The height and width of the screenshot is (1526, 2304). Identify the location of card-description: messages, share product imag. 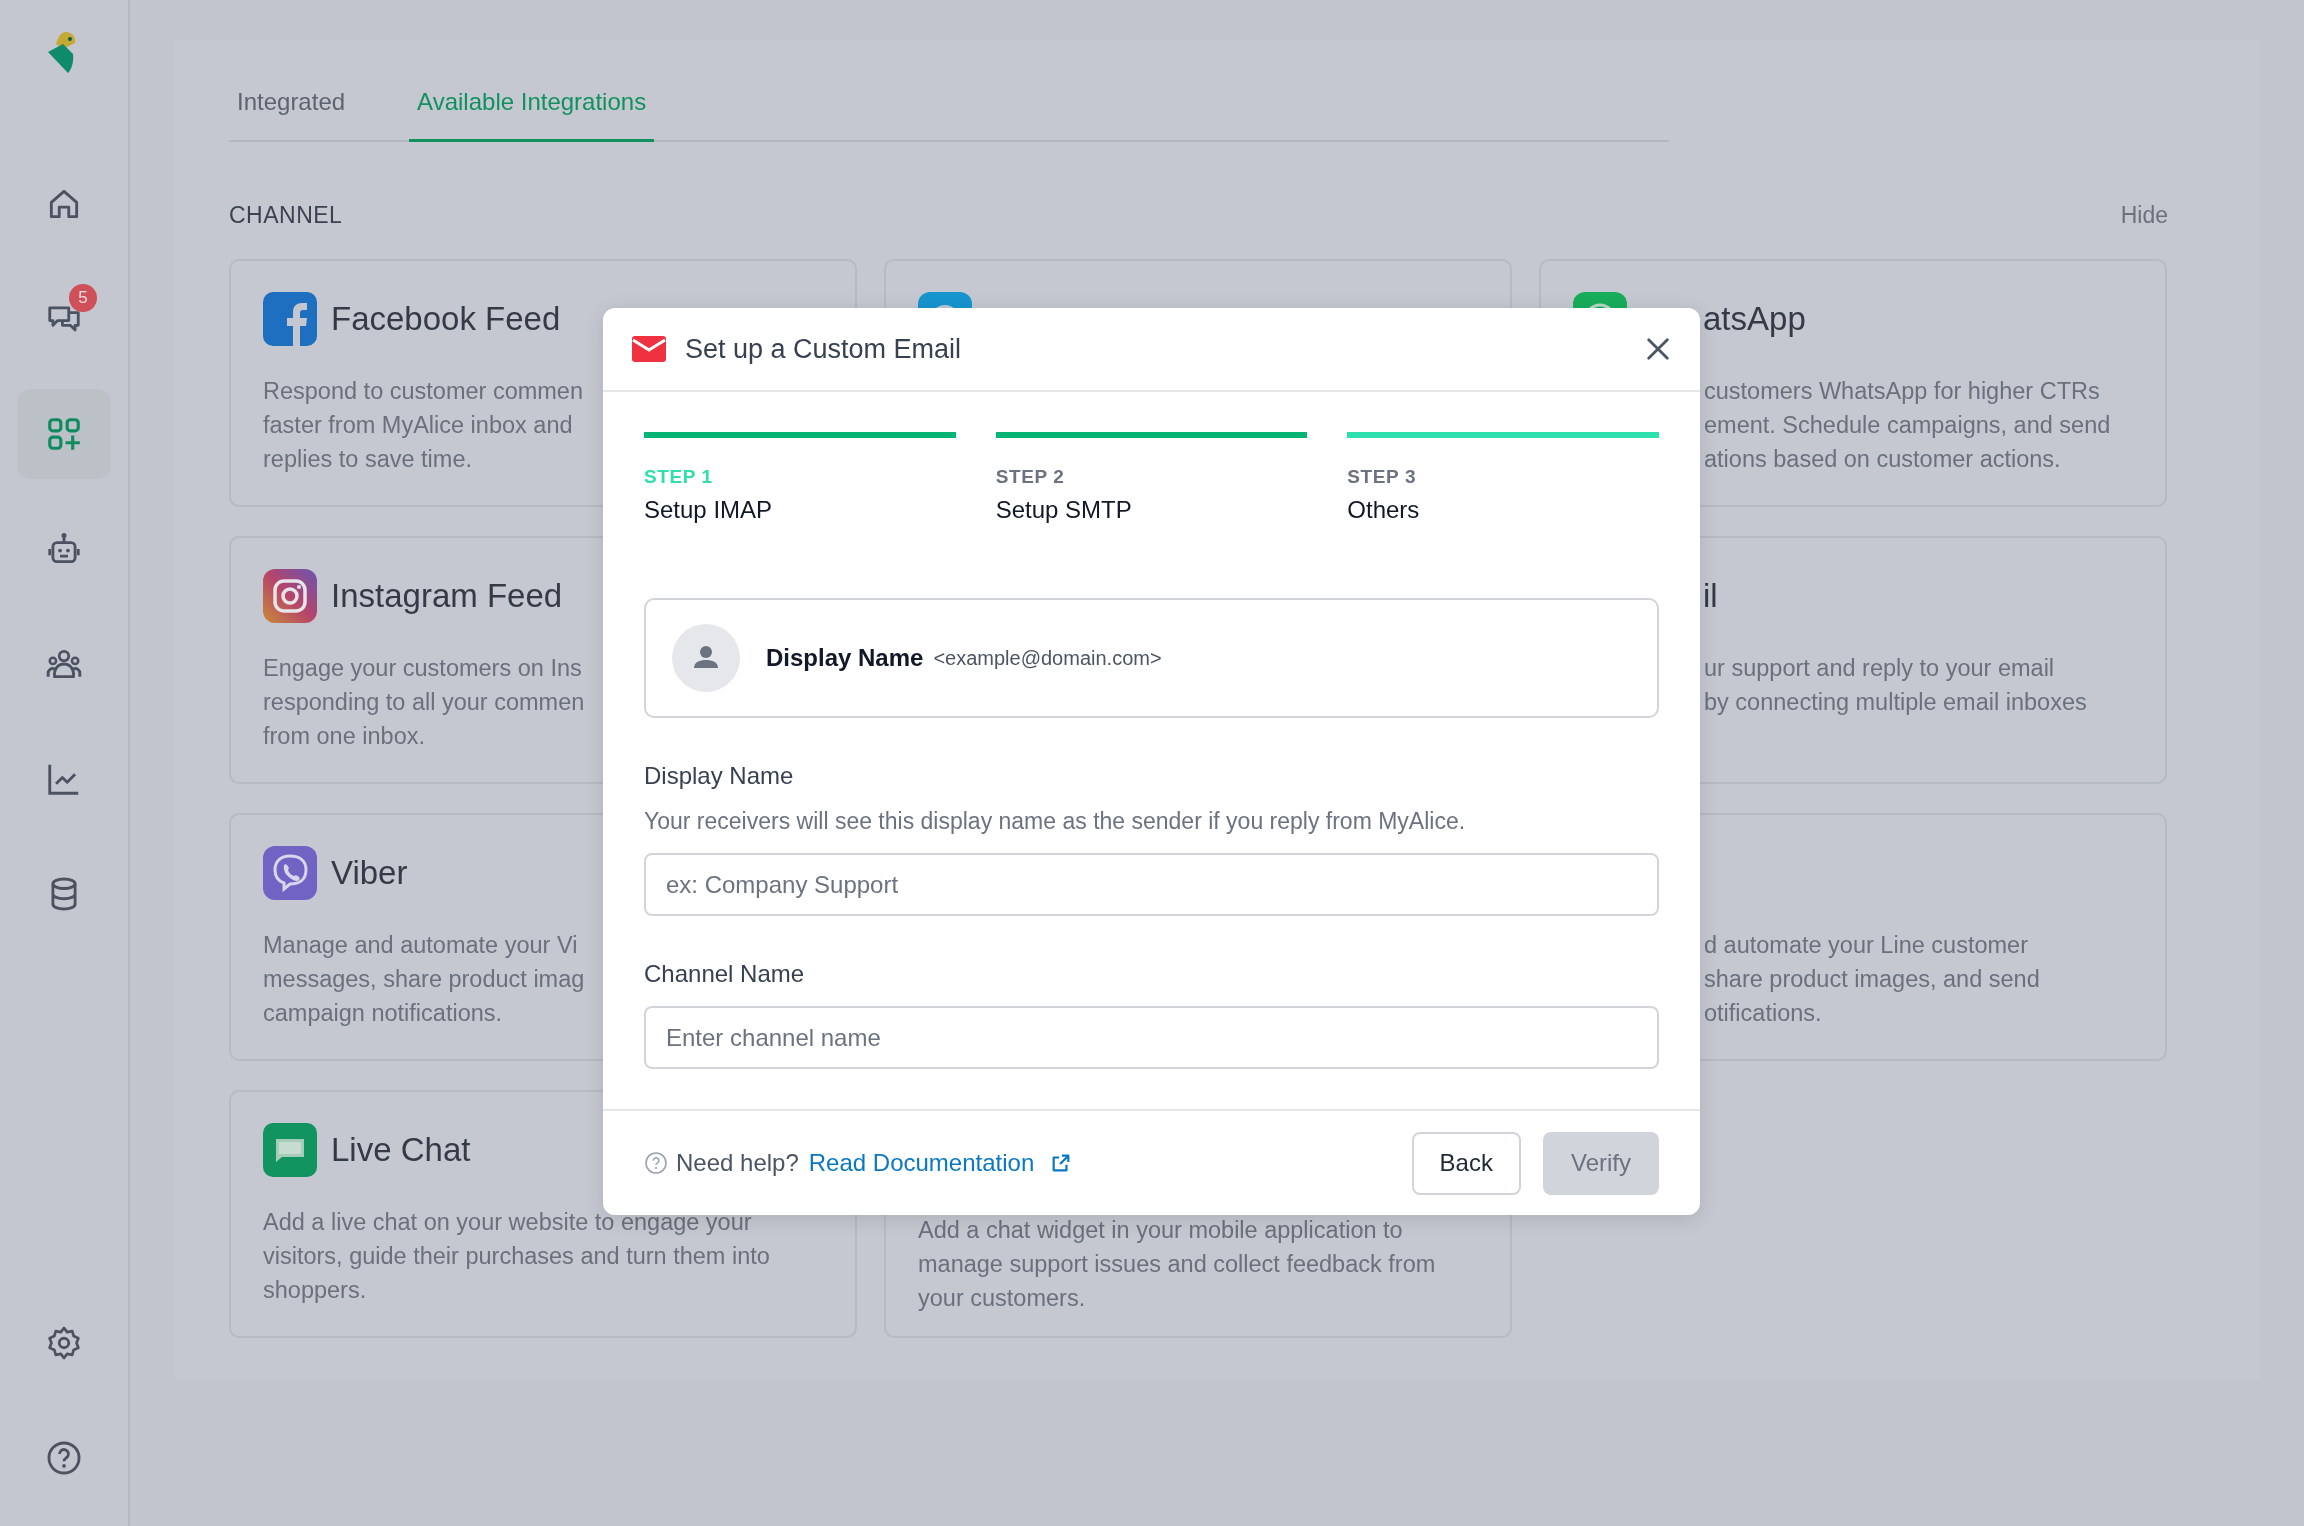
(424, 979).